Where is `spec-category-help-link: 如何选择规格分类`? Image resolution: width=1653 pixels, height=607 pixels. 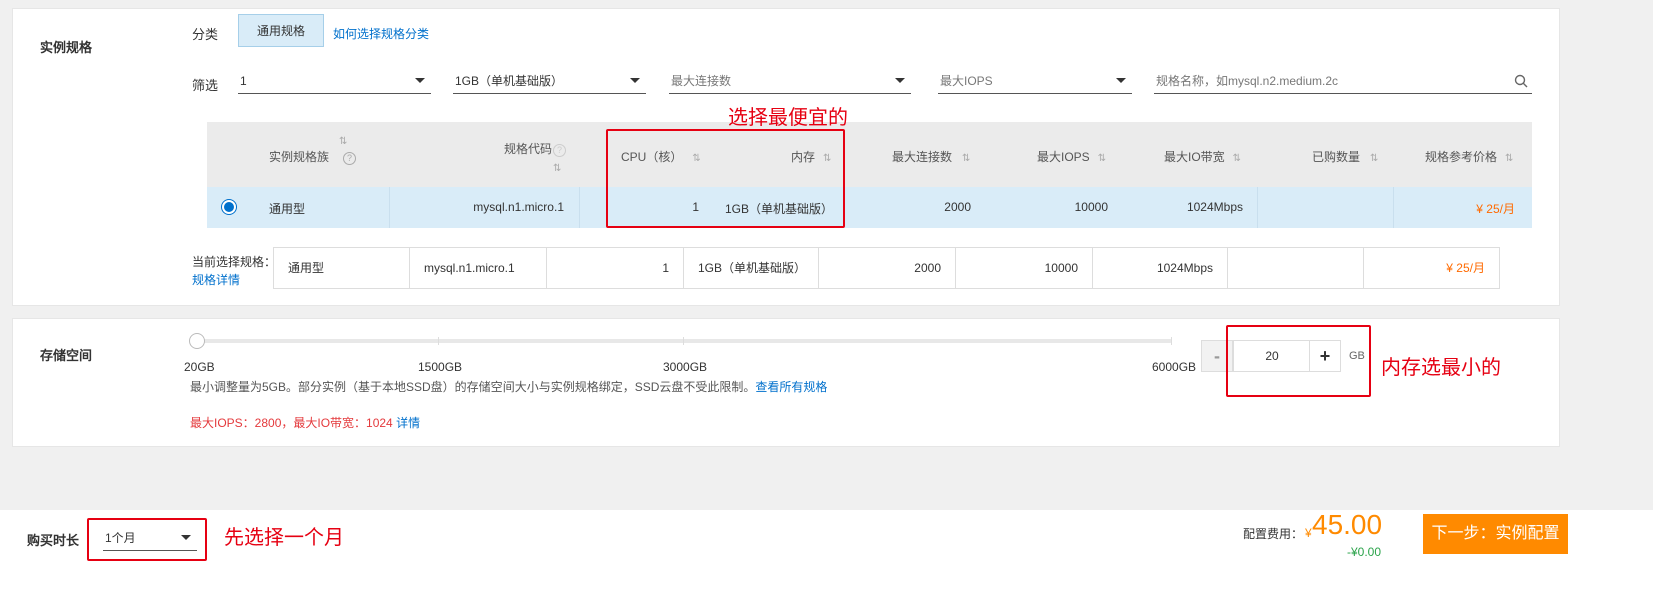 spec-category-help-link: 如何选择规格分类 is located at coordinates (381, 33).